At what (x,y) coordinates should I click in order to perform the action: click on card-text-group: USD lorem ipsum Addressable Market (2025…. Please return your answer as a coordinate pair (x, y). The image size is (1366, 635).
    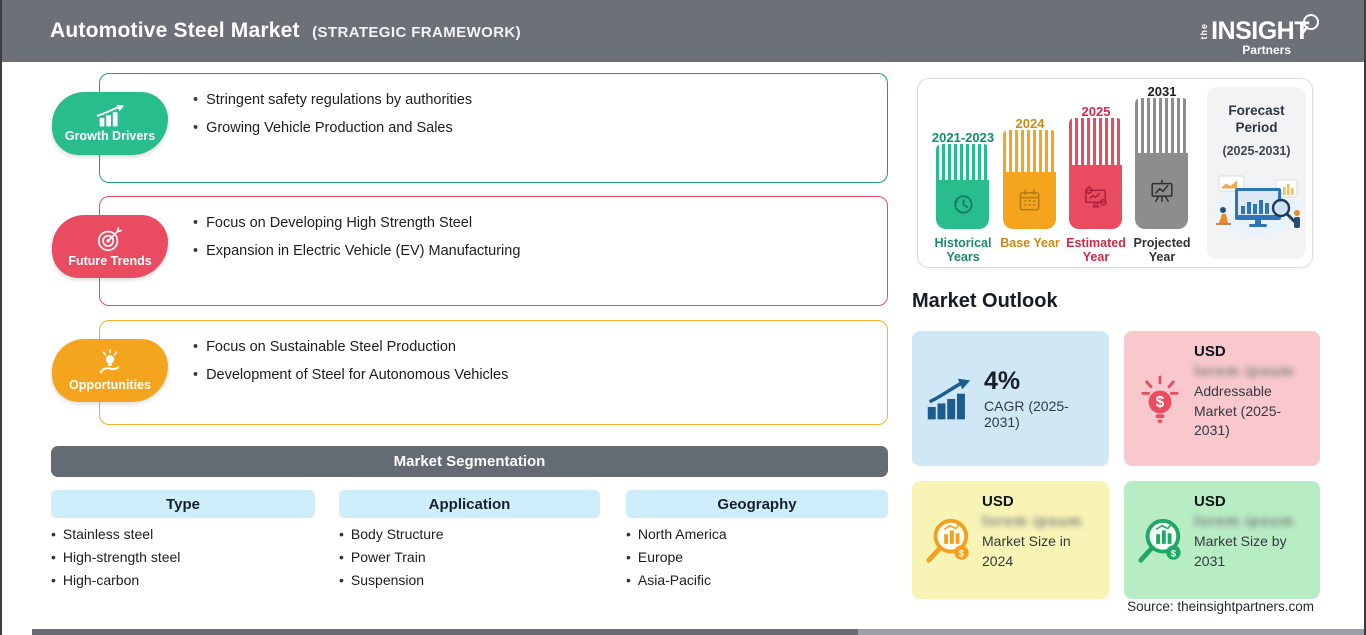
    Looking at the image, I should click on (1252, 399).